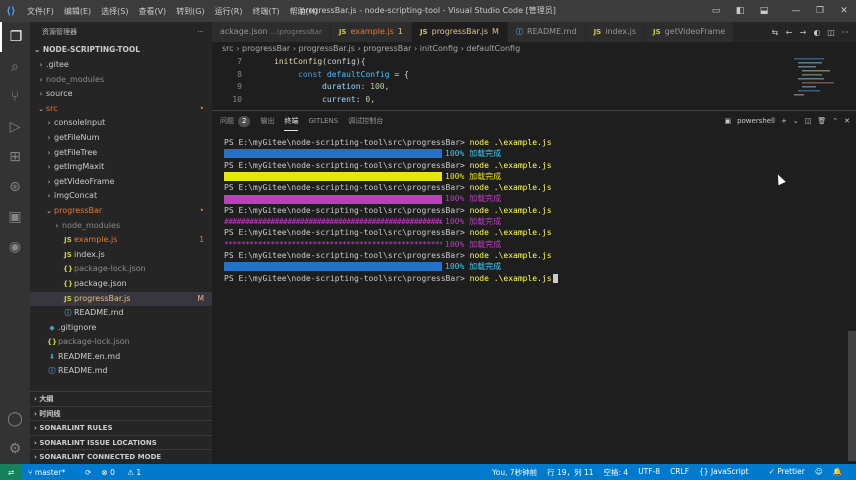 This screenshot has width=856, height=480. Describe the element at coordinates (121, 456) in the screenshot. I see `sidebar-section: › SONARLINT CONNECTED MODE` at that location.